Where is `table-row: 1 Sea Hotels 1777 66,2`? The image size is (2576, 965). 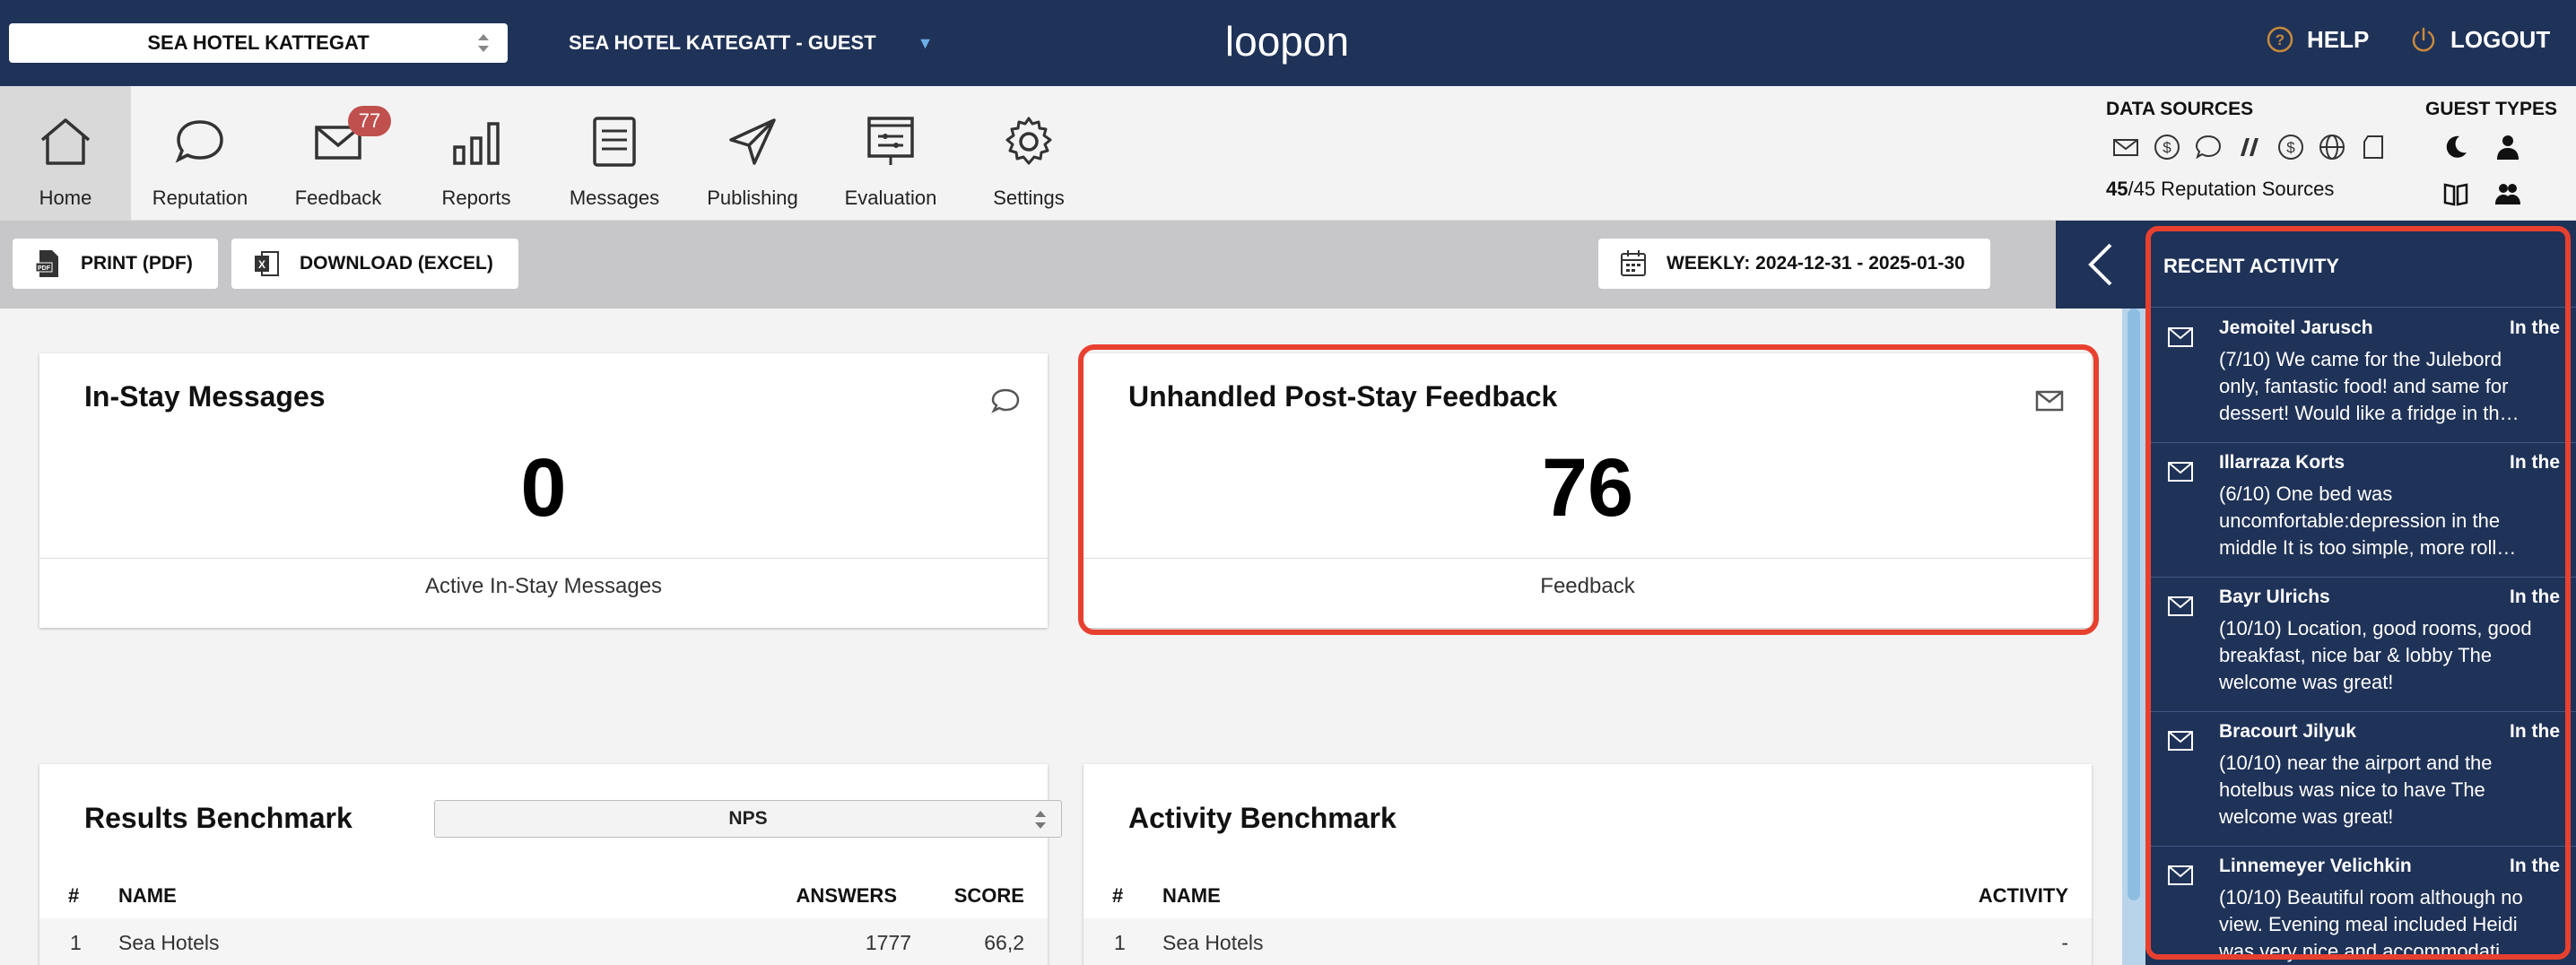
table-row: 1 Sea Hotels 1777 66,2 is located at coordinates (543, 941).